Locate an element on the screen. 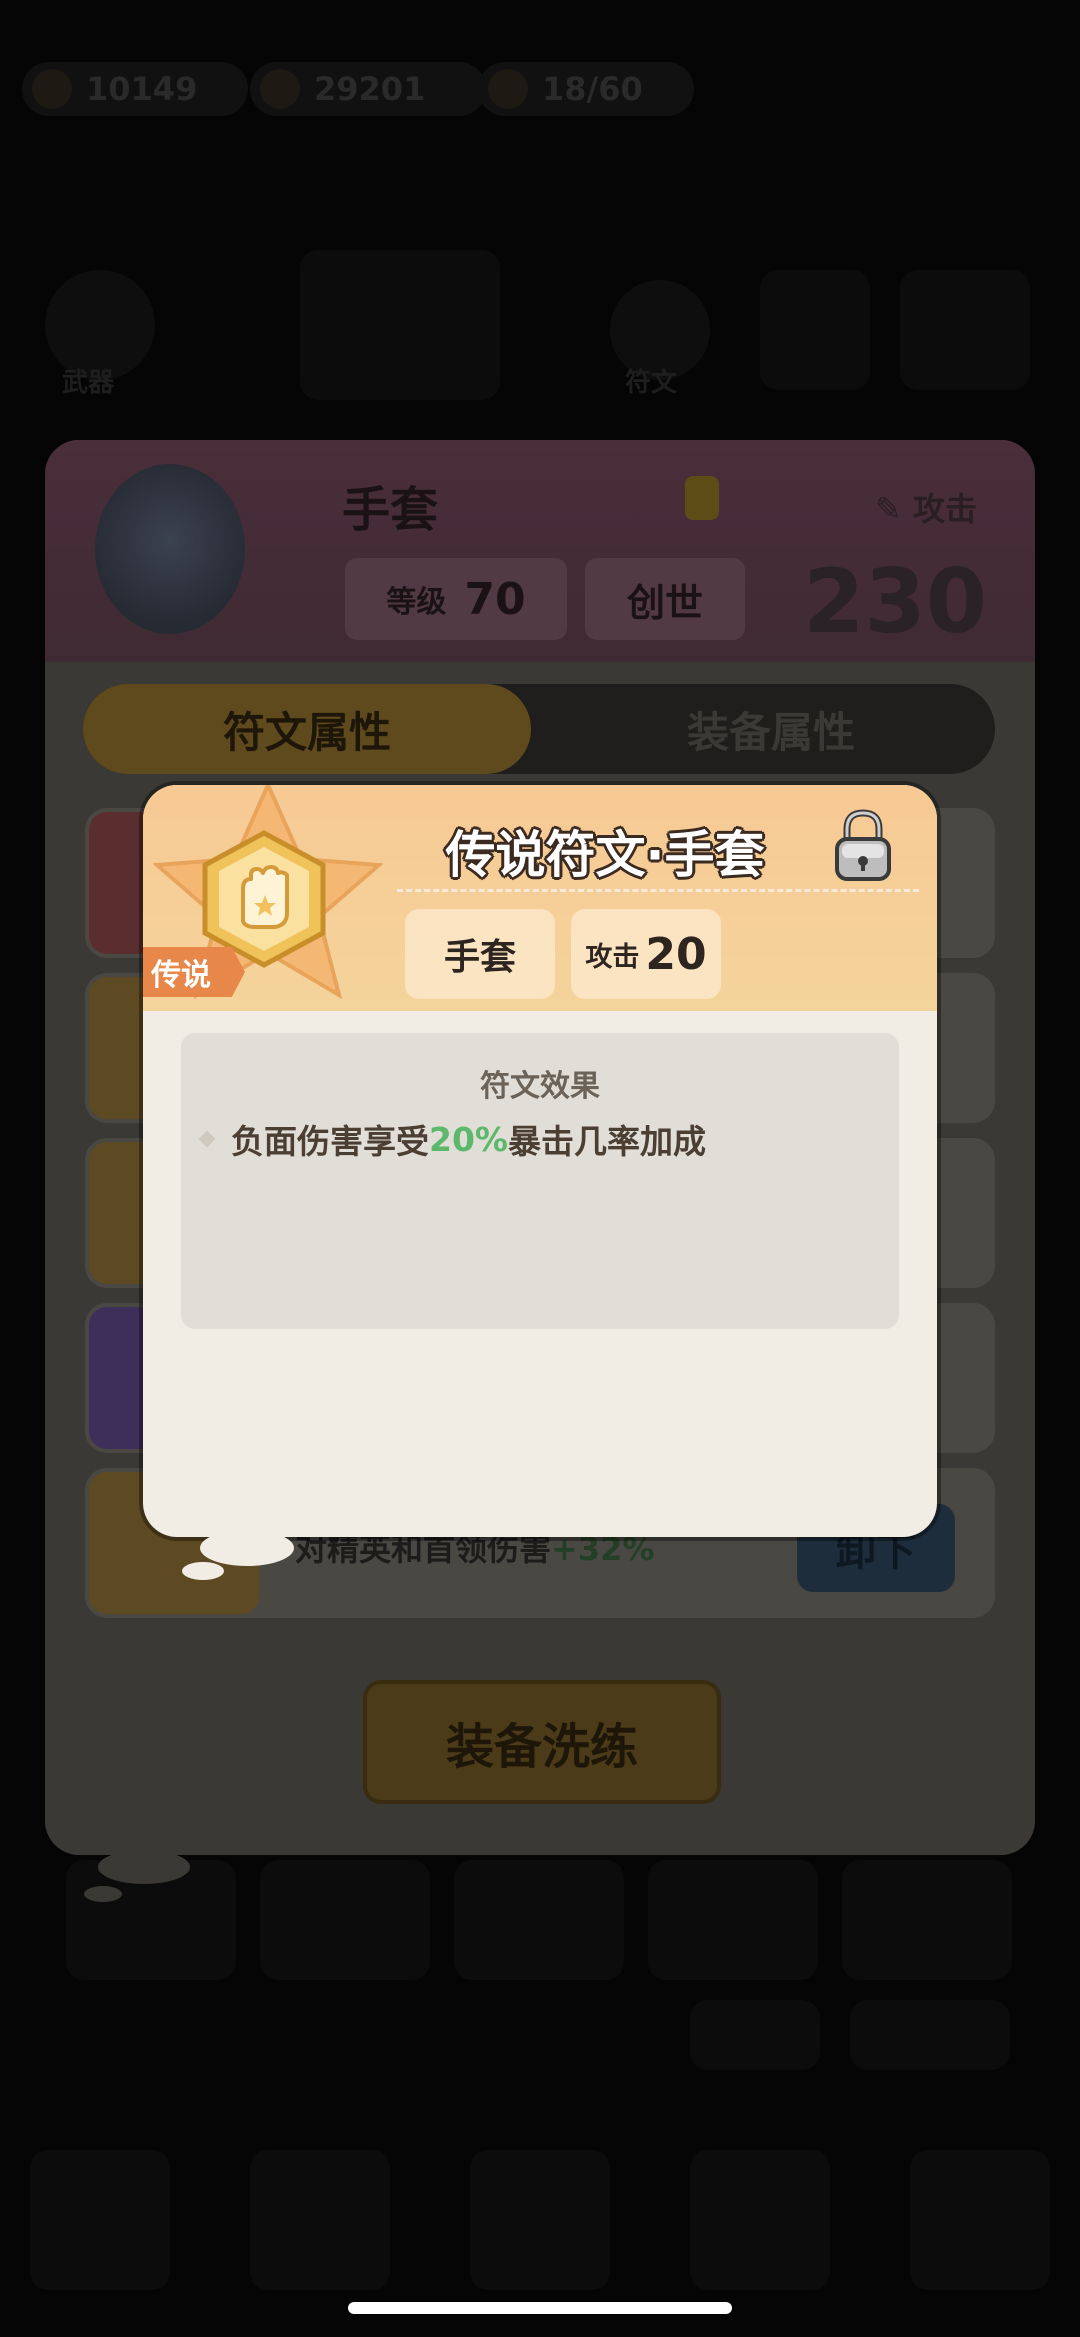 The image size is (1080, 2337). nav-label-weapon: 武器 is located at coordinates (88, 383).